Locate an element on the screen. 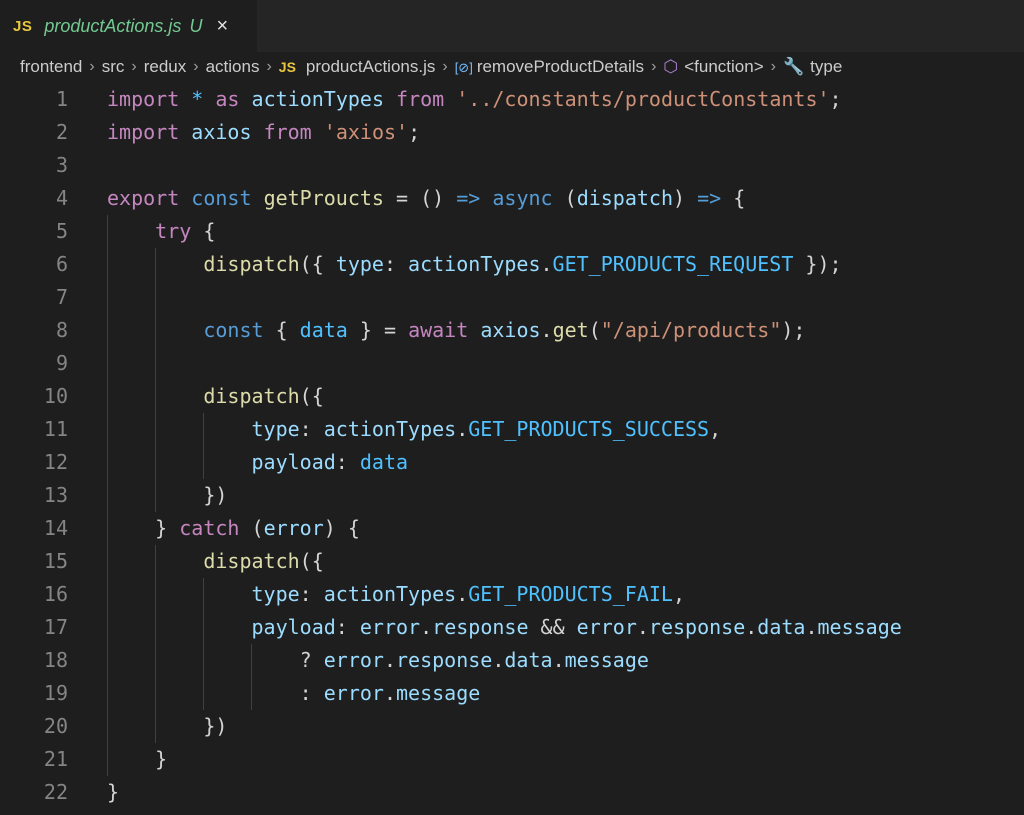 The height and width of the screenshot is (815, 1024). breadcrumb-label: type is located at coordinates (826, 66).